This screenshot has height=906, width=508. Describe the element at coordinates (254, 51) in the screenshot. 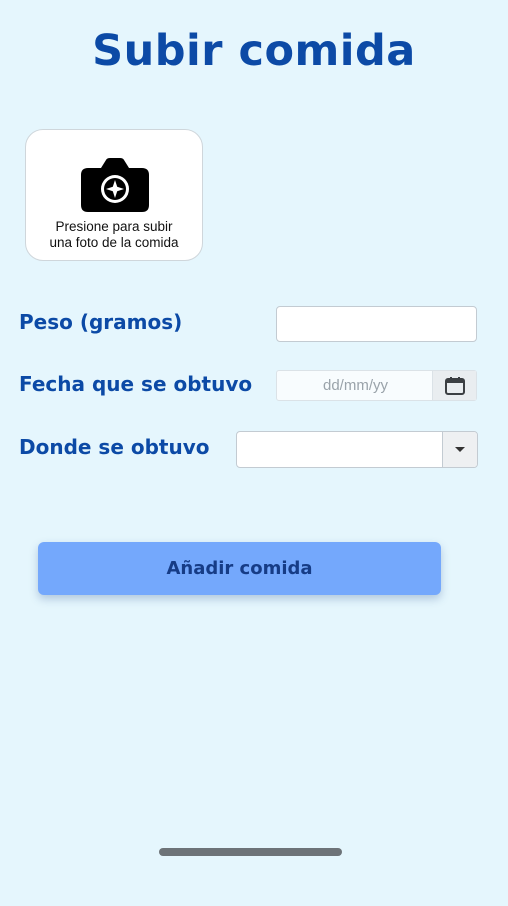

I see `page-title: Subir comida` at that location.